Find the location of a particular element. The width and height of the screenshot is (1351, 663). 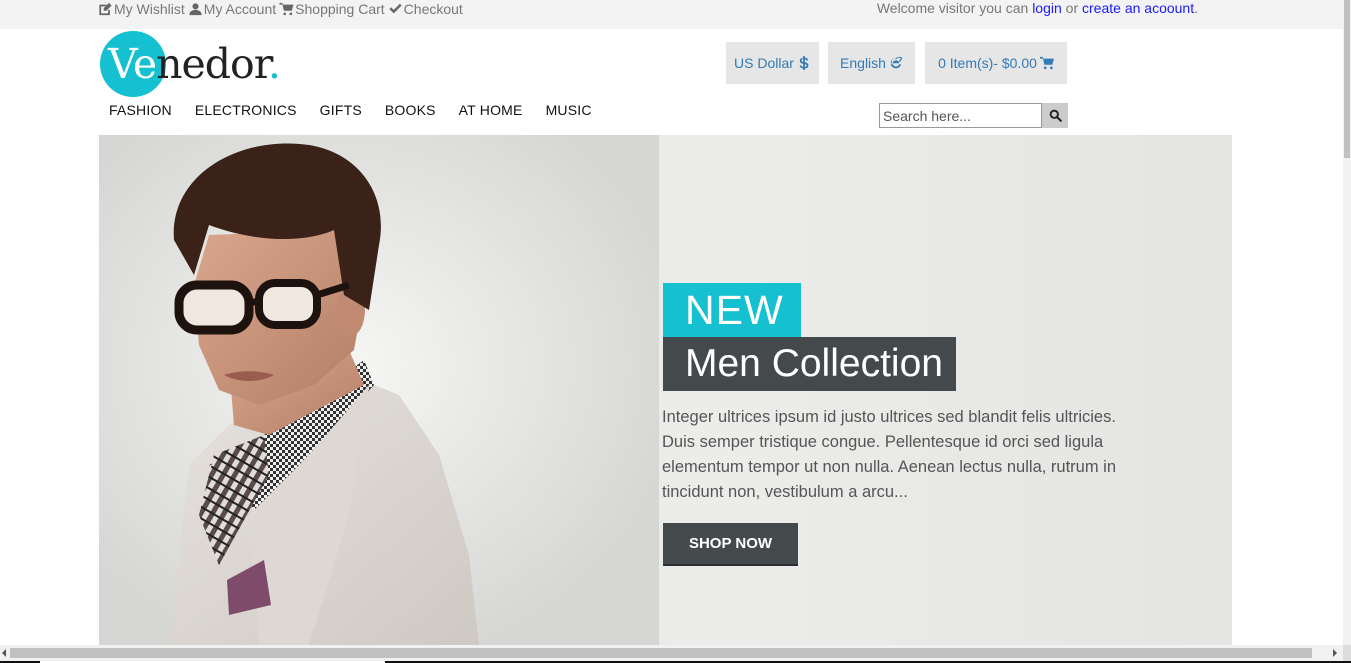

search-button is located at coordinates (1055, 115).